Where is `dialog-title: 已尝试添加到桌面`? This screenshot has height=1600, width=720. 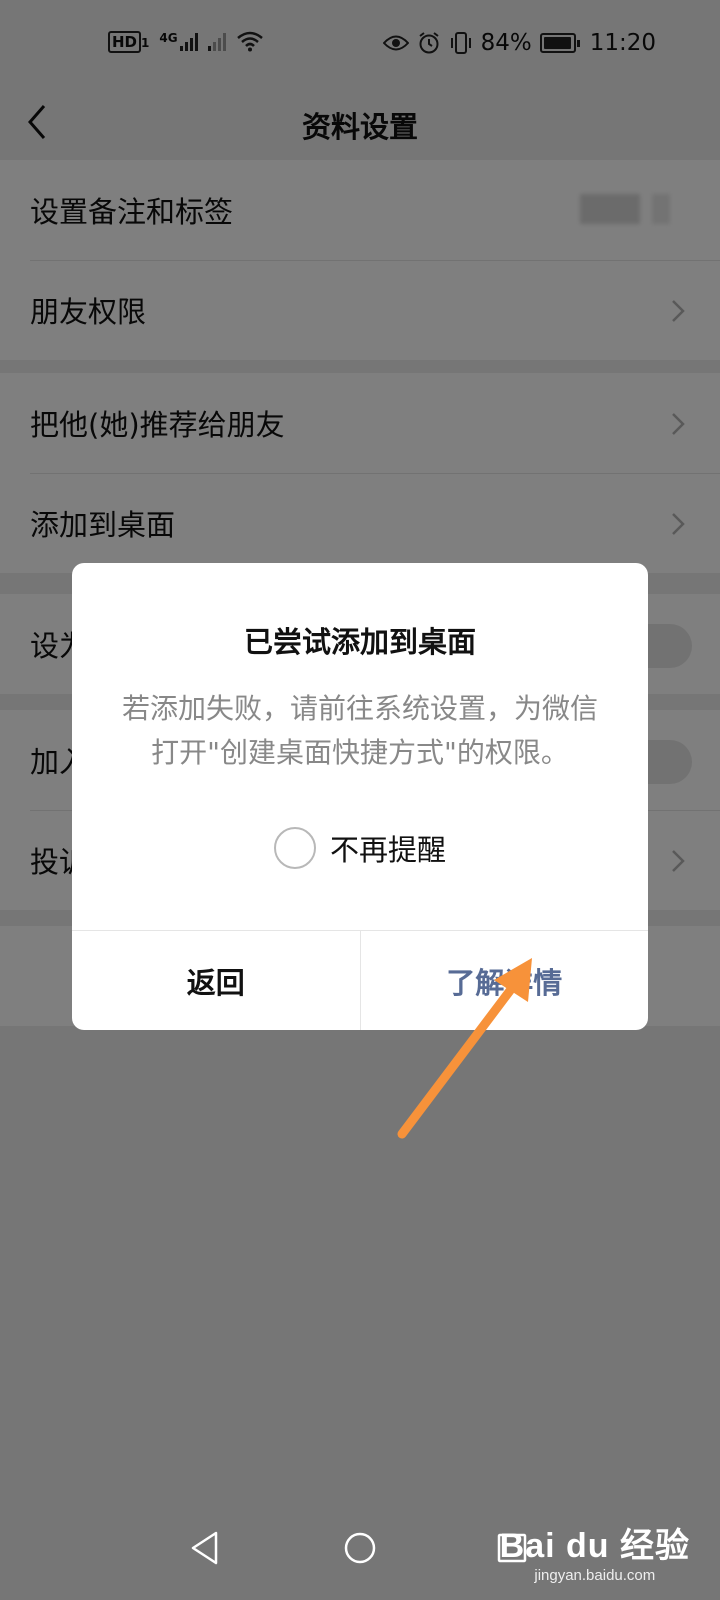
dialog-title: 已尝试添加到桌面 is located at coordinates (359, 642).